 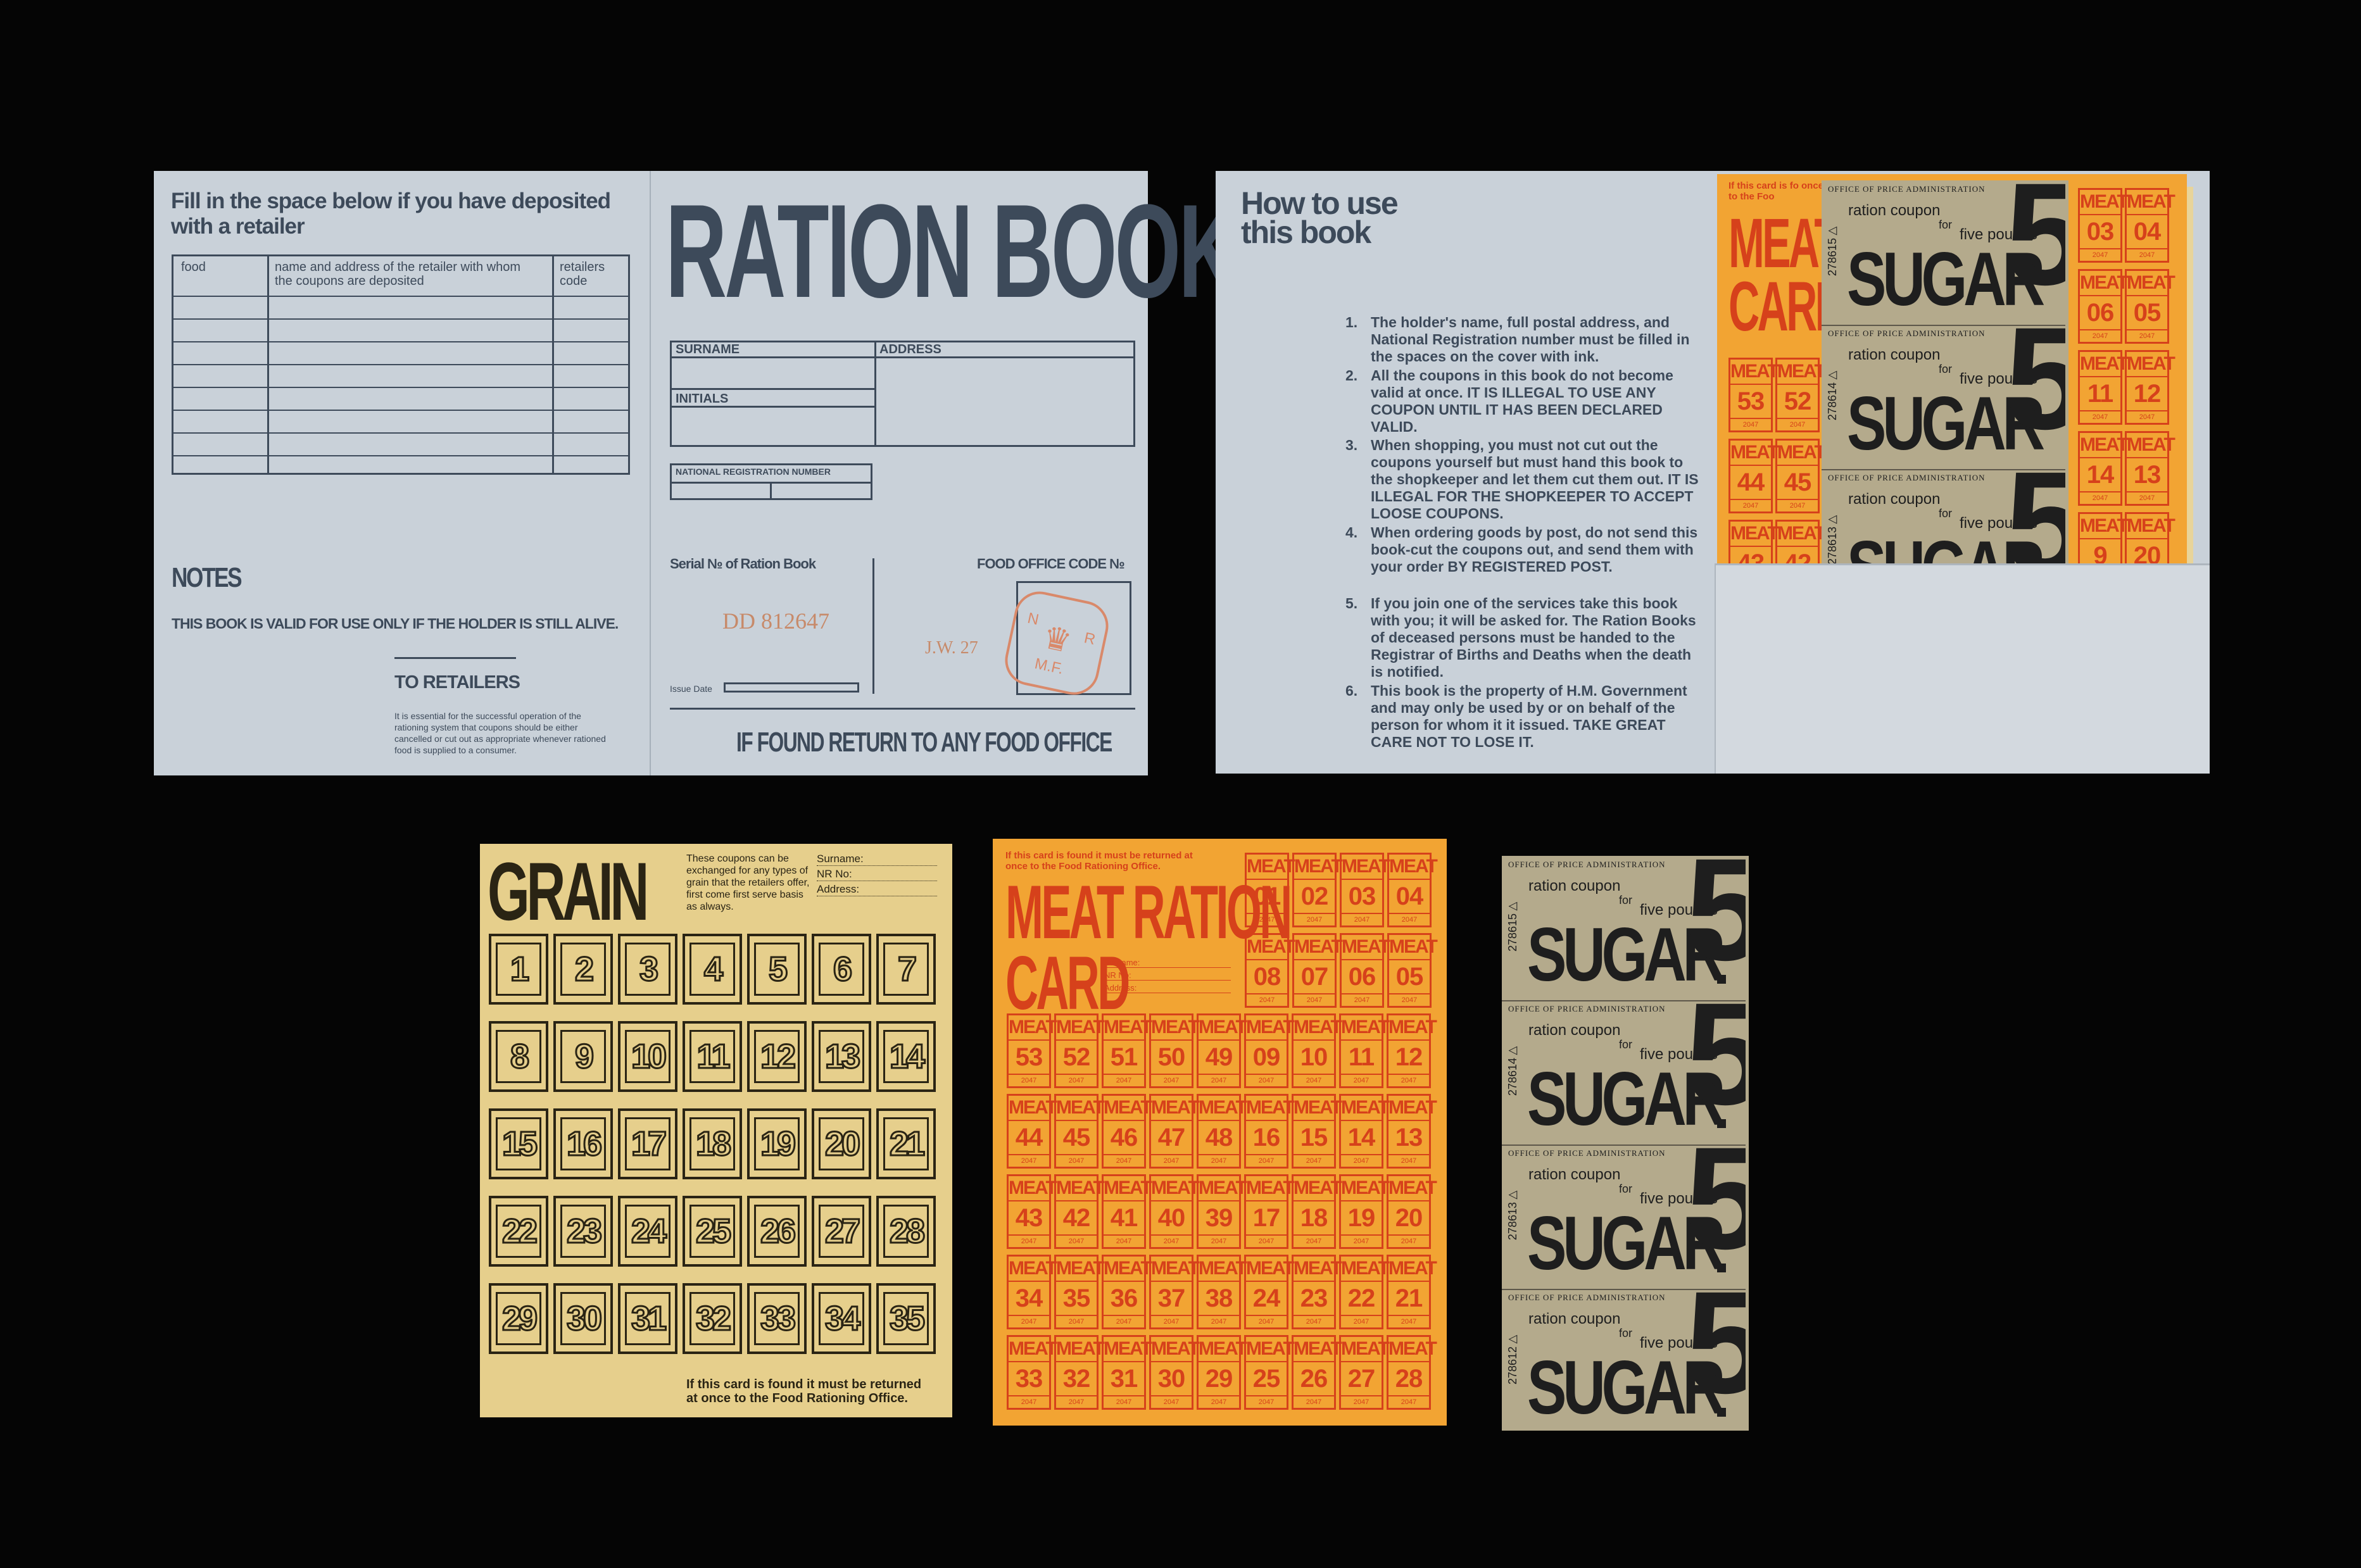 What do you see at coordinates (583, 1318) in the screenshot?
I see `grain-coupon: 30` at bounding box center [583, 1318].